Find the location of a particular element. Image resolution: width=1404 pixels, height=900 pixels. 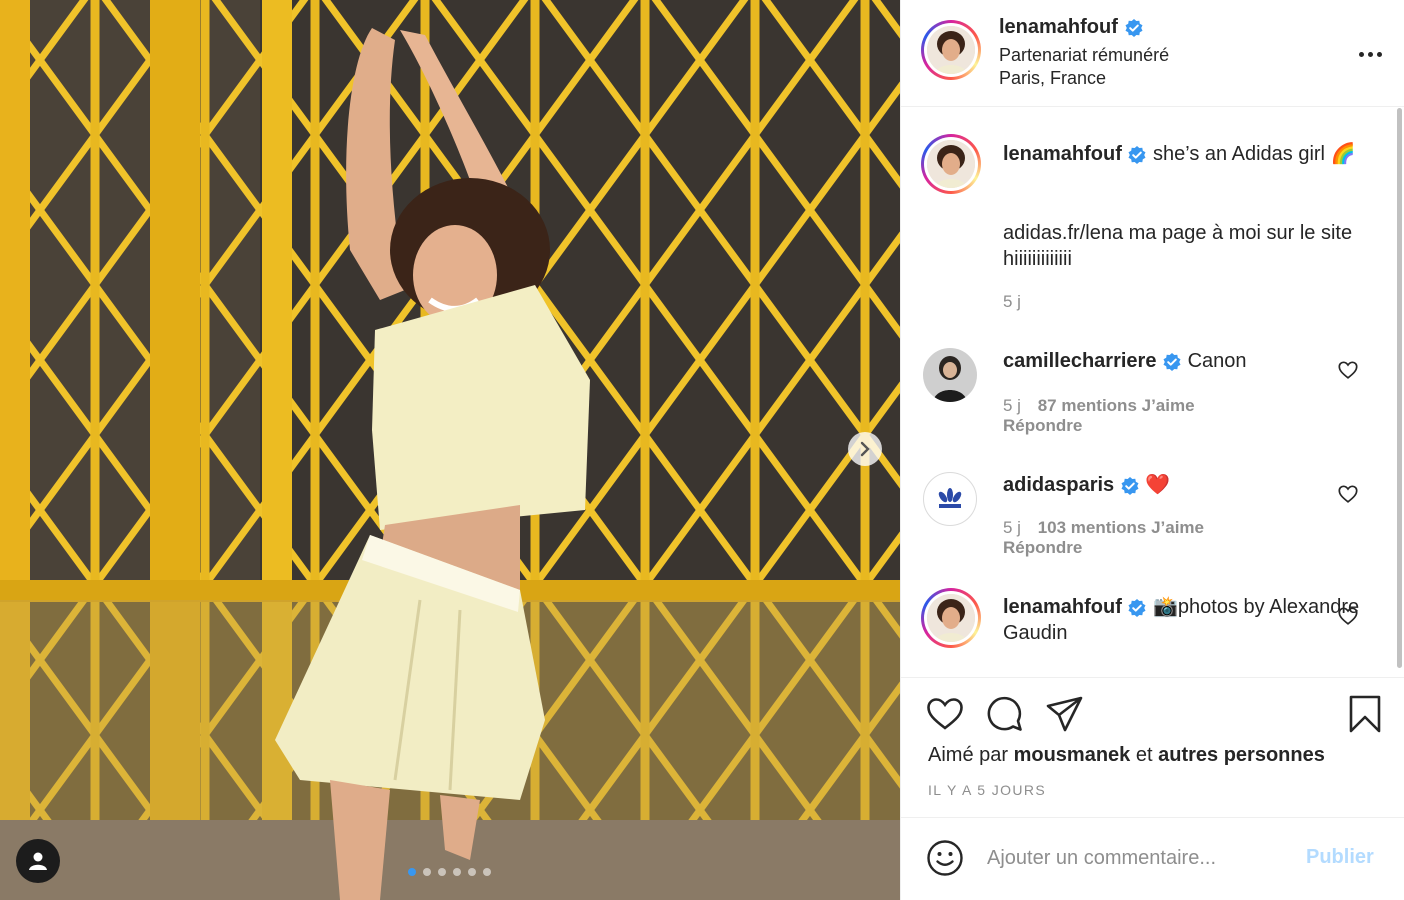

user-tag-icon is located at coordinates (38, 861).